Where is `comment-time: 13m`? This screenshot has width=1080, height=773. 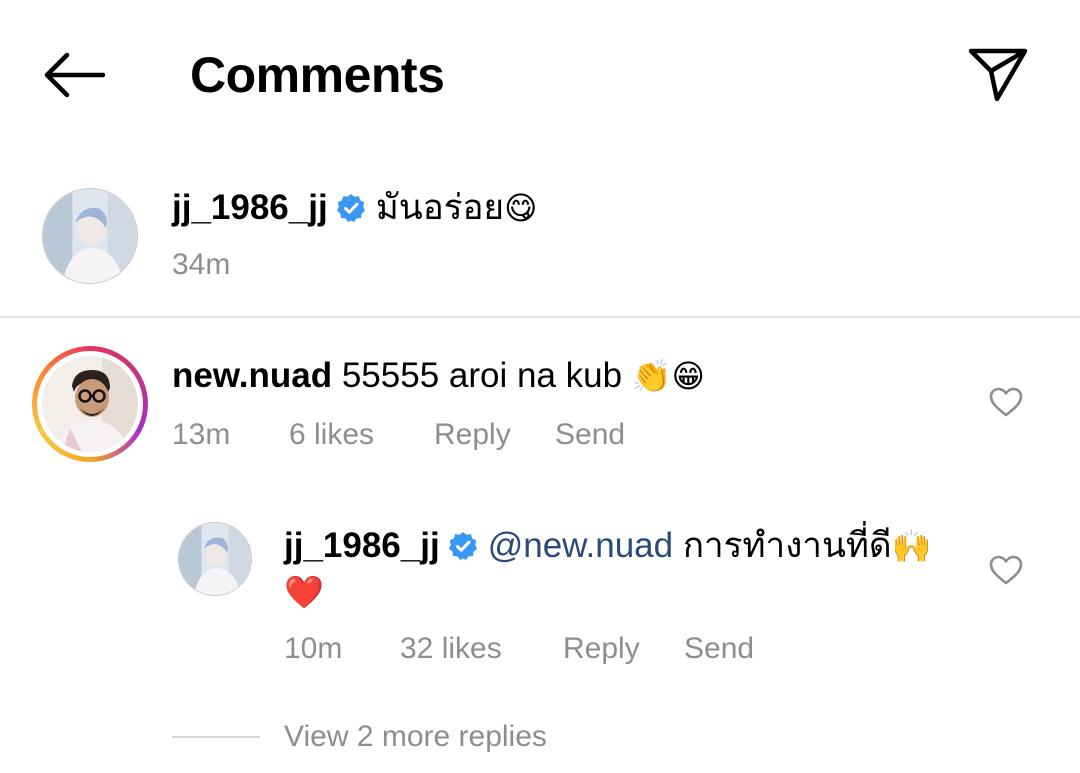 comment-time: 13m is located at coordinates (201, 434).